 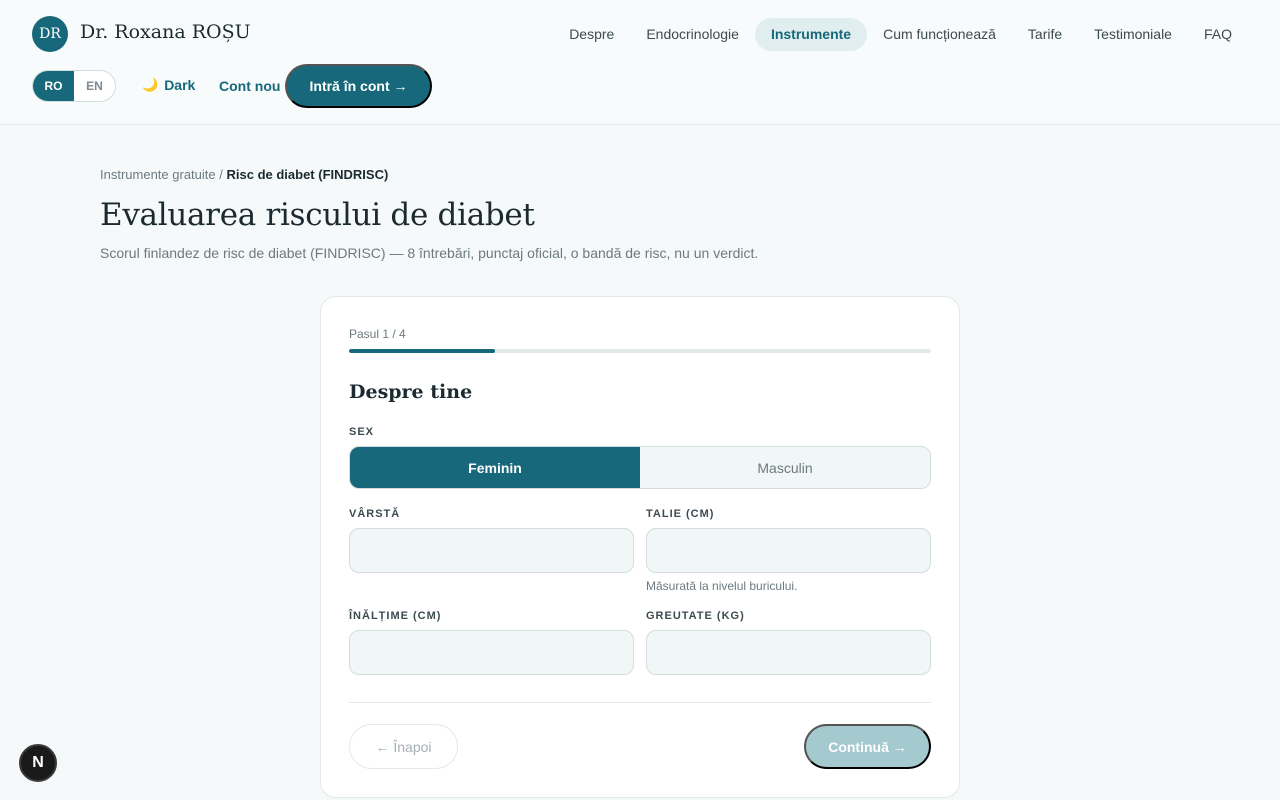 What do you see at coordinates (307, 174) in the screenshot?
I see `breadcrumb-current: Risc de diabet (FINDRISC)` at bounding box center [307, 174].